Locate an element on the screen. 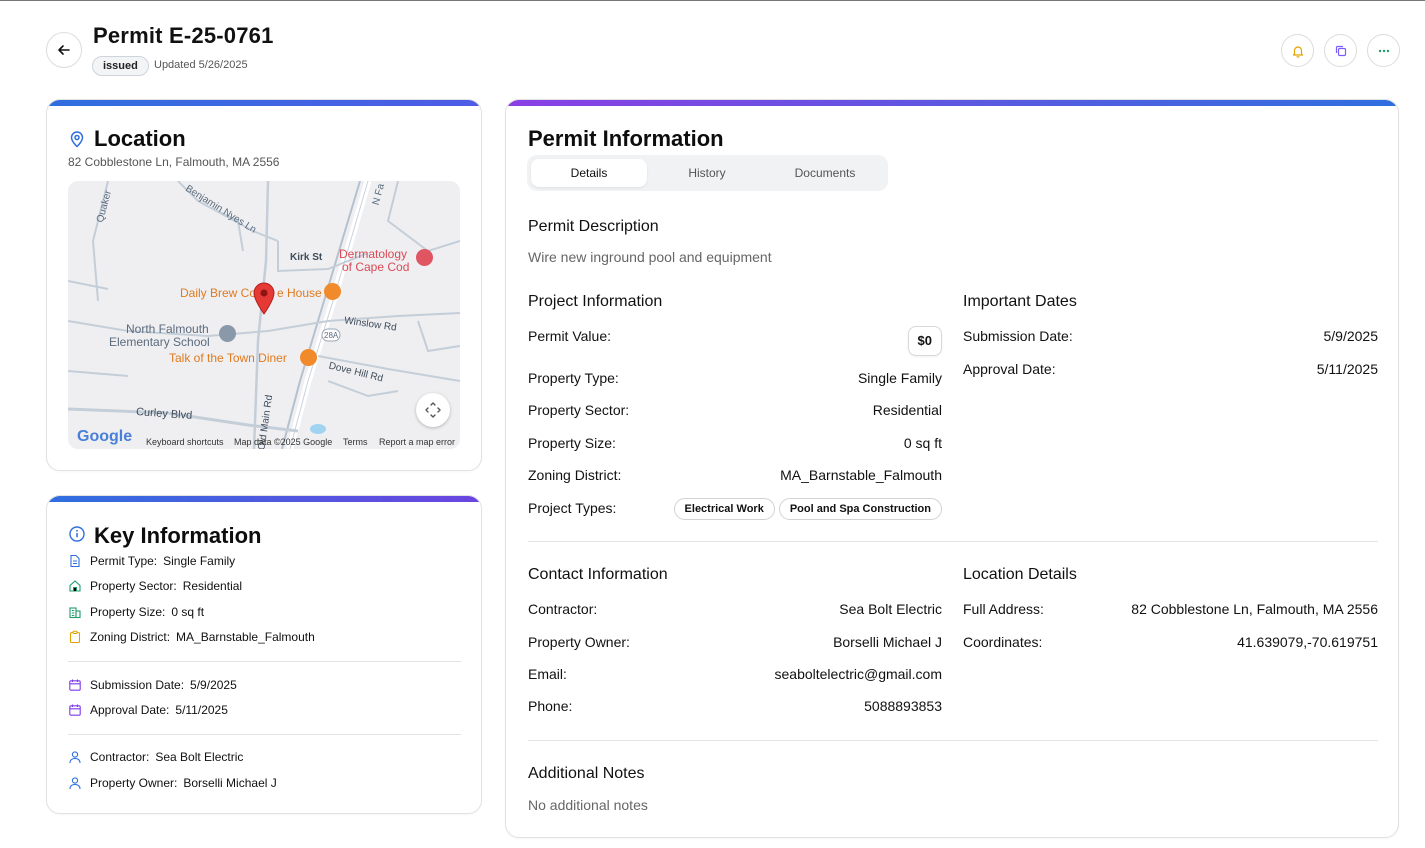 This screenshot has height=848, width=1425. key-info-property-owner: Property Owner: Borselli Michael J is located at coordinates (172, 783).